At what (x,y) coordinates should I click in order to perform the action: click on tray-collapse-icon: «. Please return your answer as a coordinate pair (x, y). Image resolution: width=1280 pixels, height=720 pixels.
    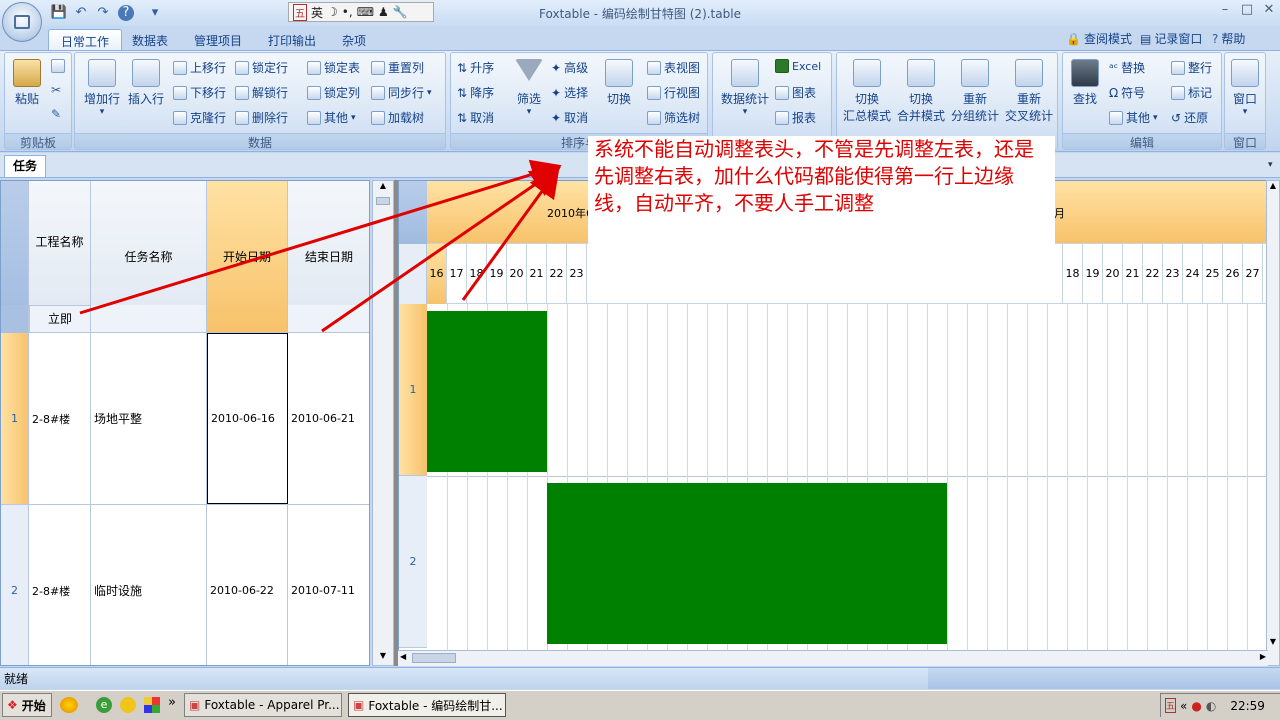
    Looking at the image, I should click on (1183, 706).